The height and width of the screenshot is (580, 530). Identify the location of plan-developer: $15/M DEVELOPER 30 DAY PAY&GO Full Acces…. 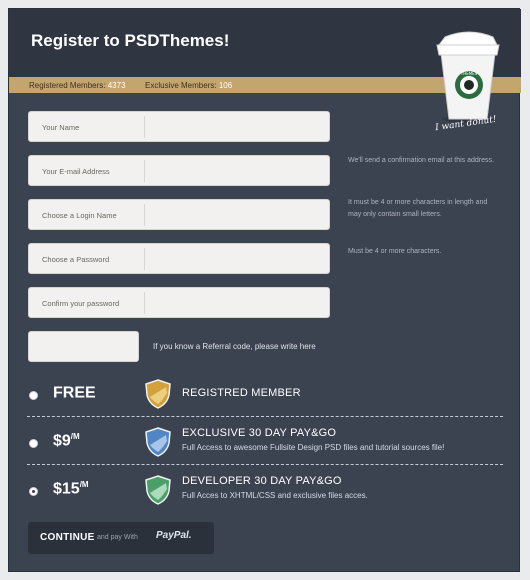
(265, 494).